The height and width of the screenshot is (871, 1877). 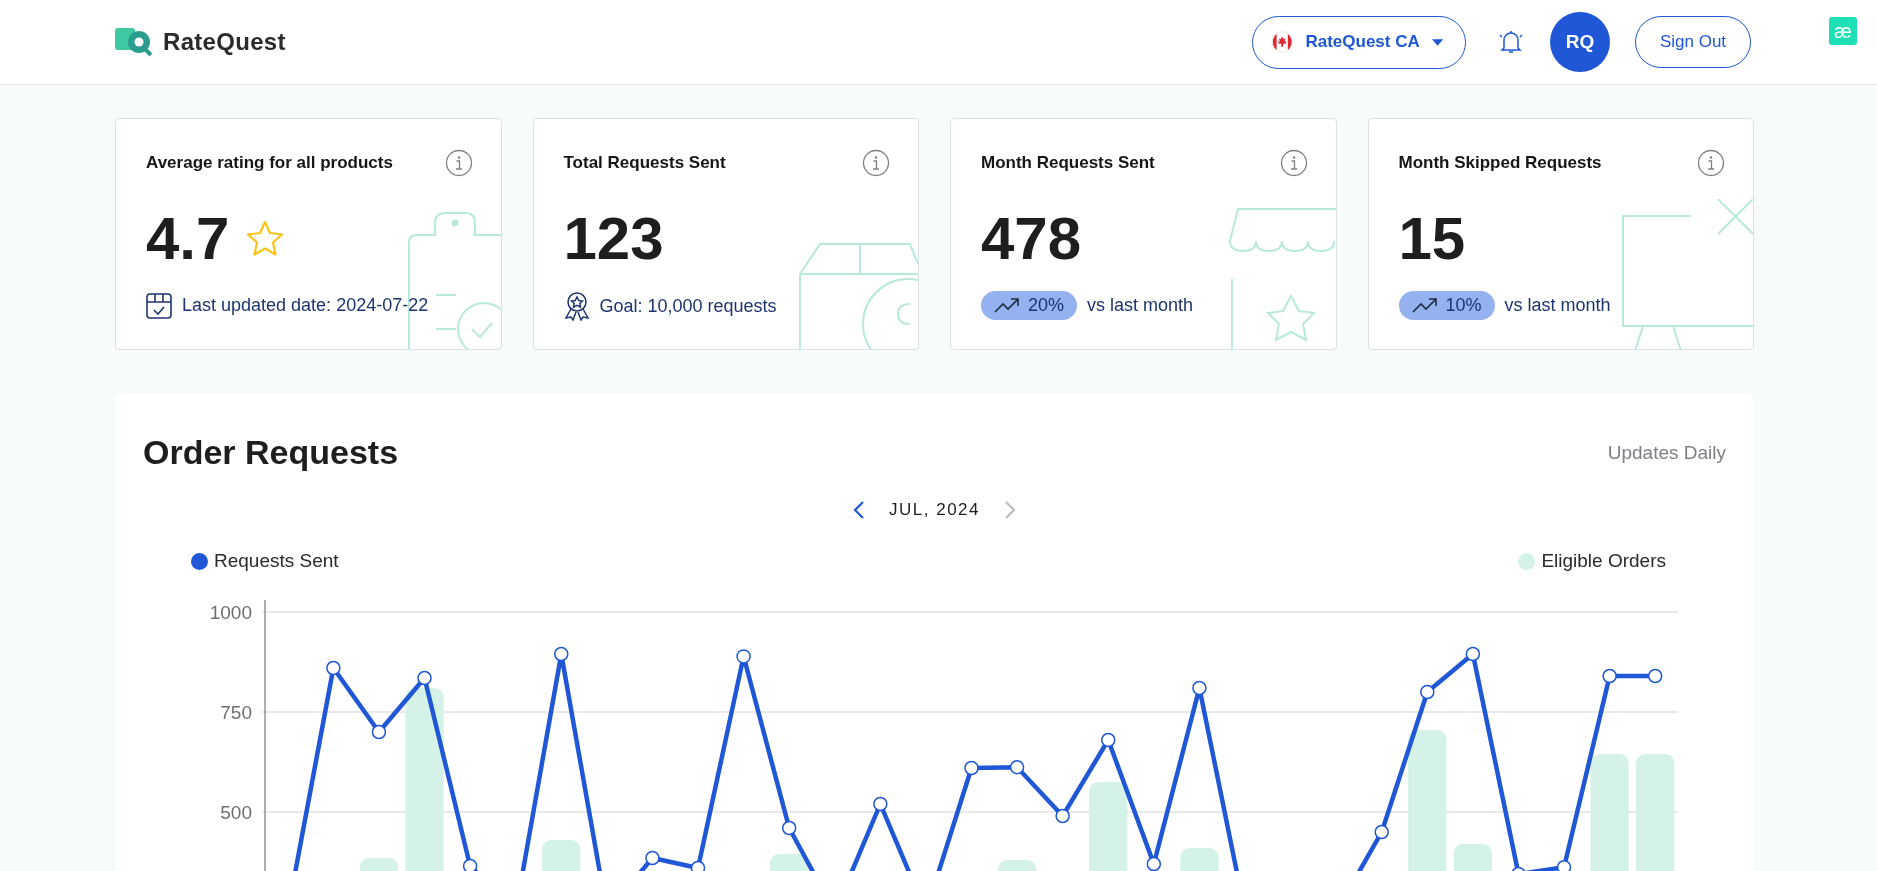 What do you see at coordinates (236, 812) in the screenshot?
I see `axis-tick-label: 500` at bounding box center [236, 812].